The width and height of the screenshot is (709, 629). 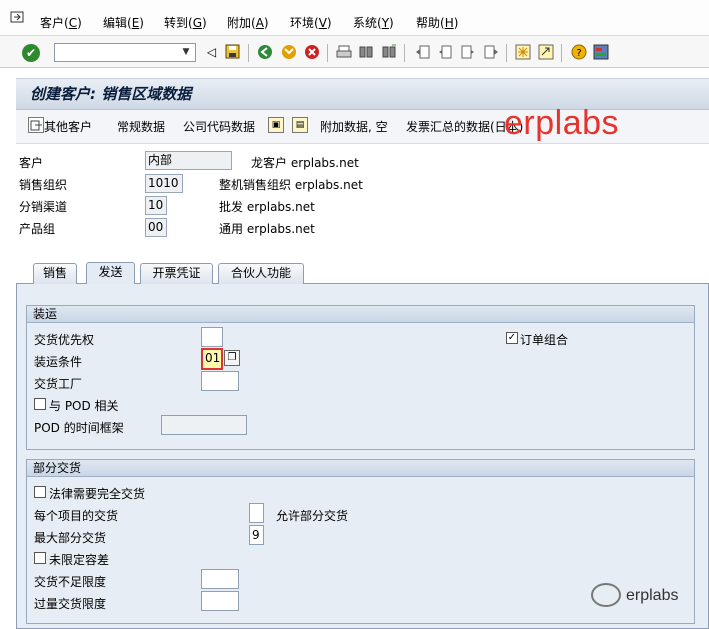 I want to click on copy-icon: ▣, so click(x=276, y=125).